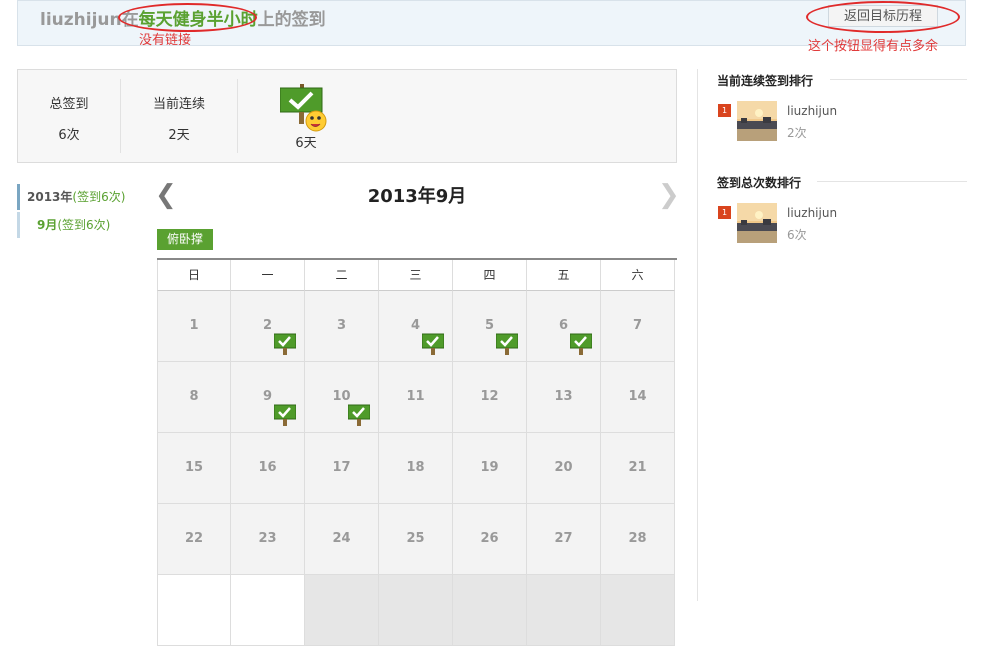 Image resolution: width=998 pixels, height=646 pixels. I want to click on nav-month-9: 9月(签到6次), so click(74, 225).